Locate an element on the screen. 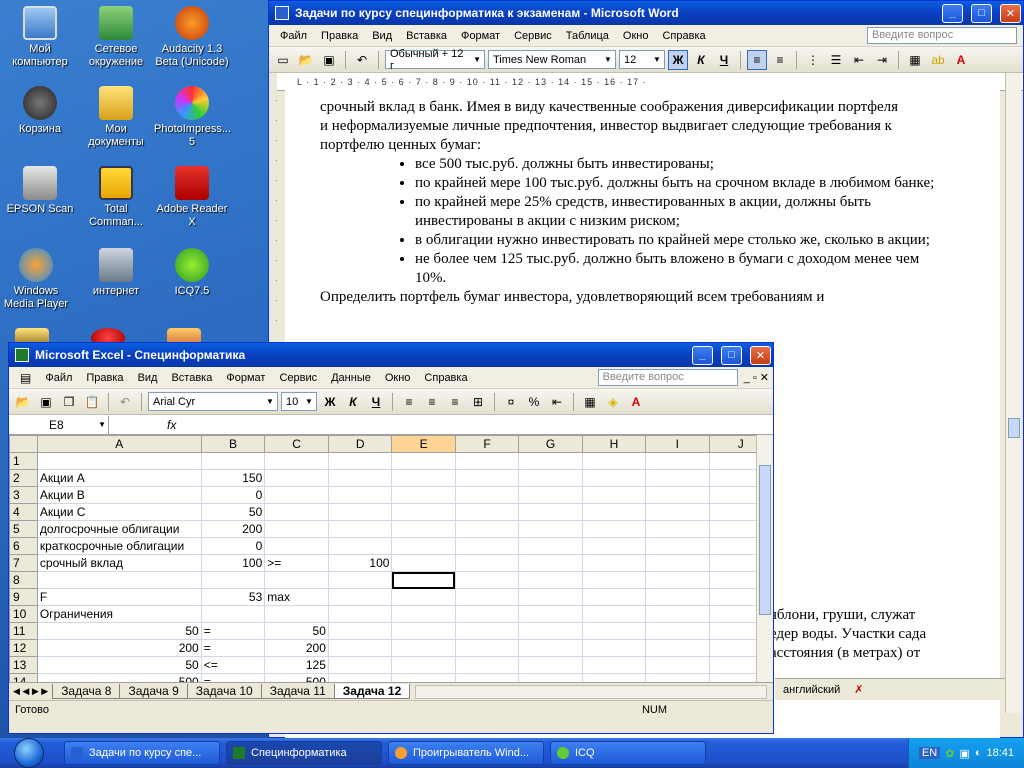  new-doc-icon: ▭ is located at coordinates (283, 60).